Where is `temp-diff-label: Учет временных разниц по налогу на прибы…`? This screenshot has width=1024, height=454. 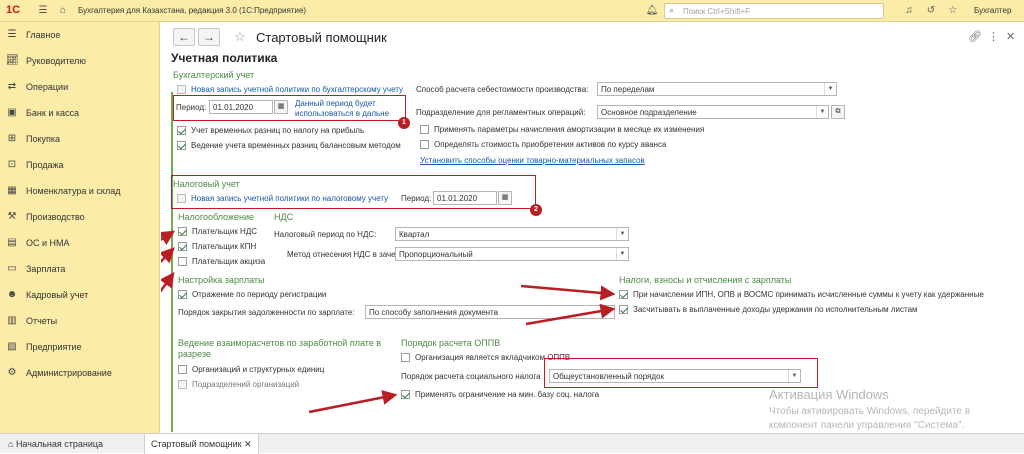 temp-diff-label: Учет временных разниц по налогу на прибы… is located at coordinates (278, 130).